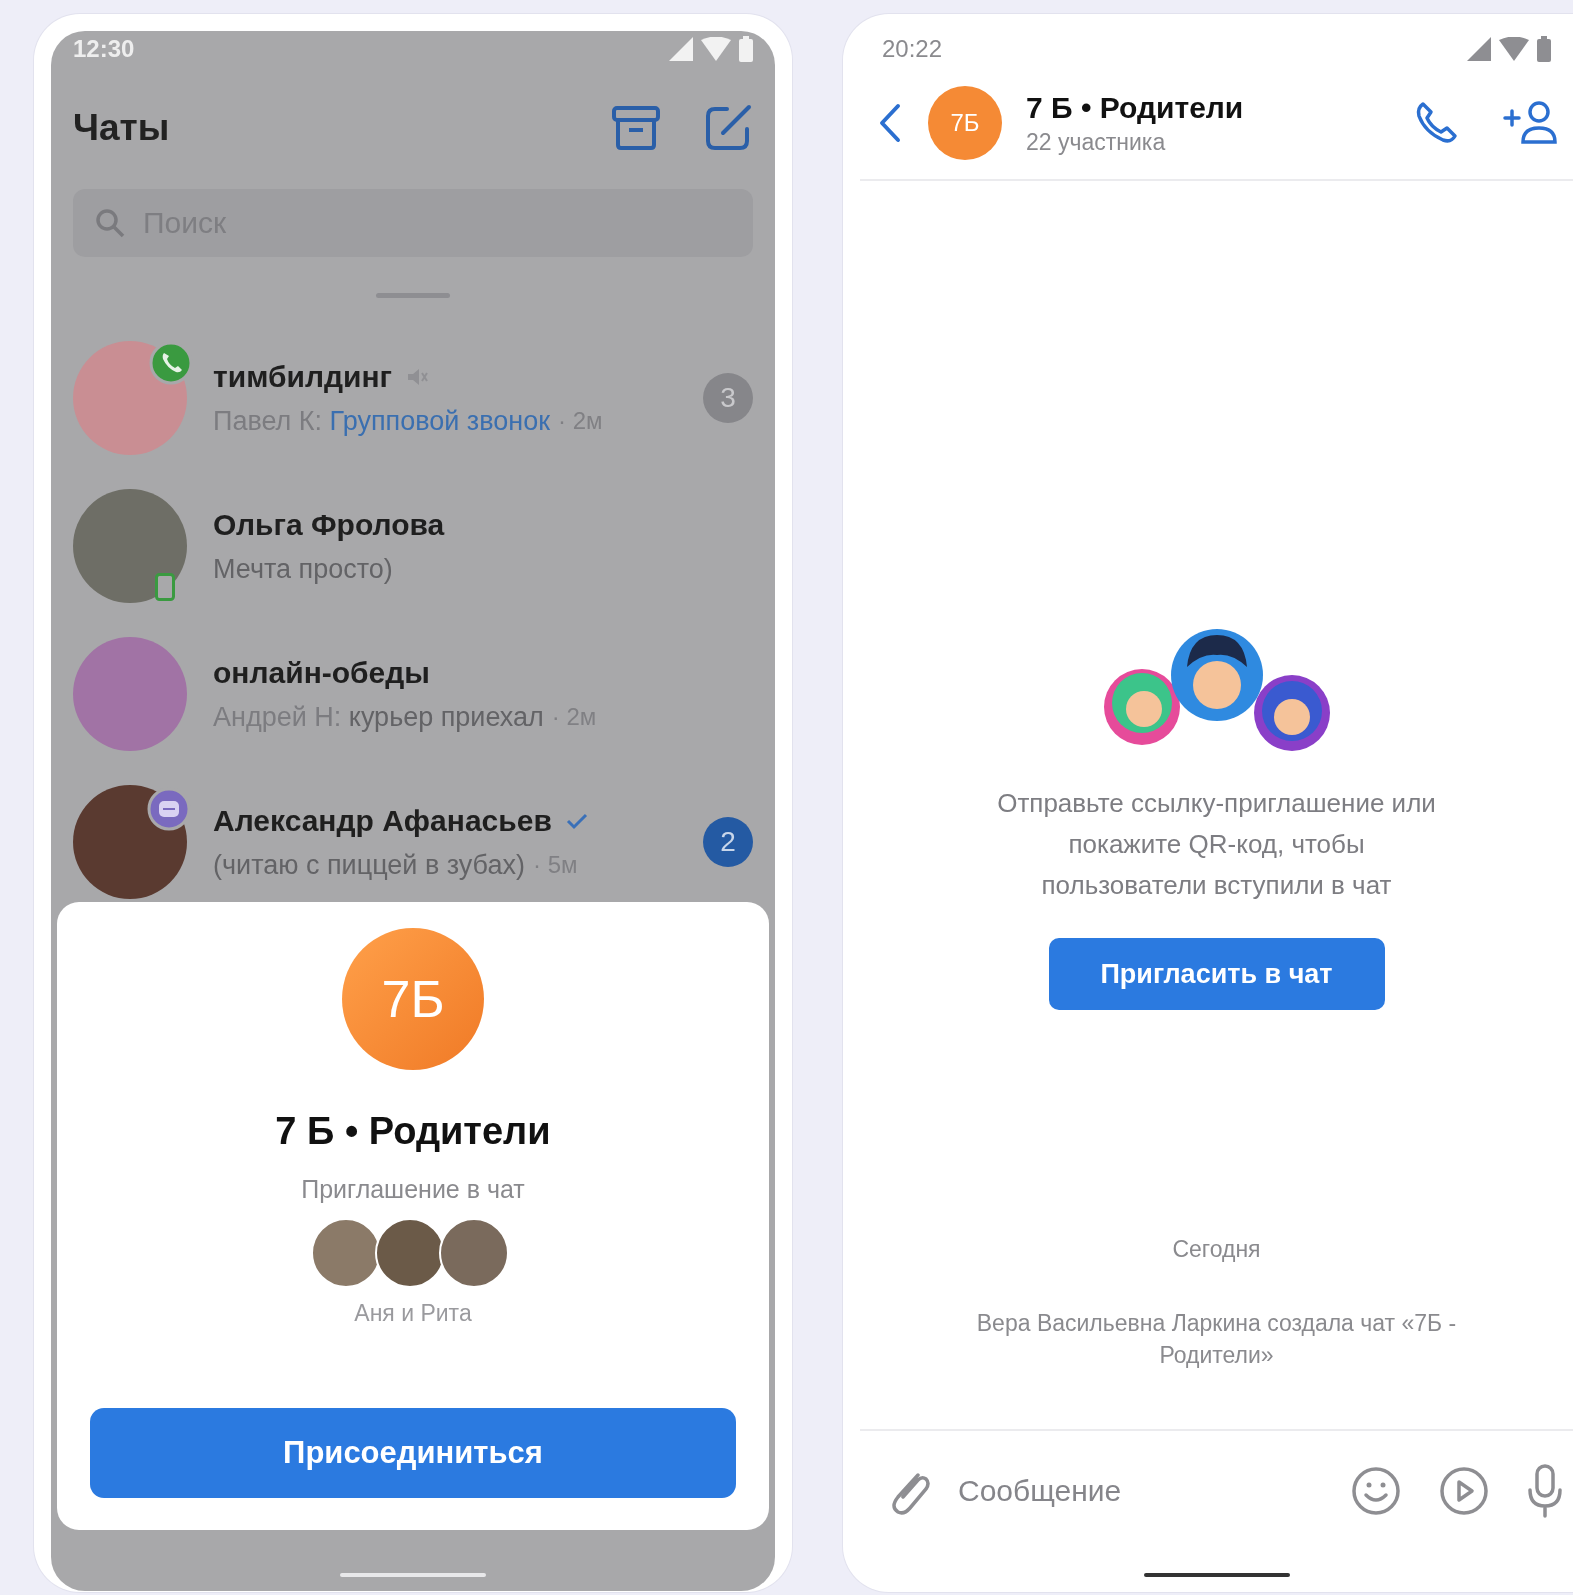 This screenshot has height=1595, width=1573. Describe the element at coordinates (413, 1131) in the screenshot. I see `group-title: 7 Б • Родители` at that location.